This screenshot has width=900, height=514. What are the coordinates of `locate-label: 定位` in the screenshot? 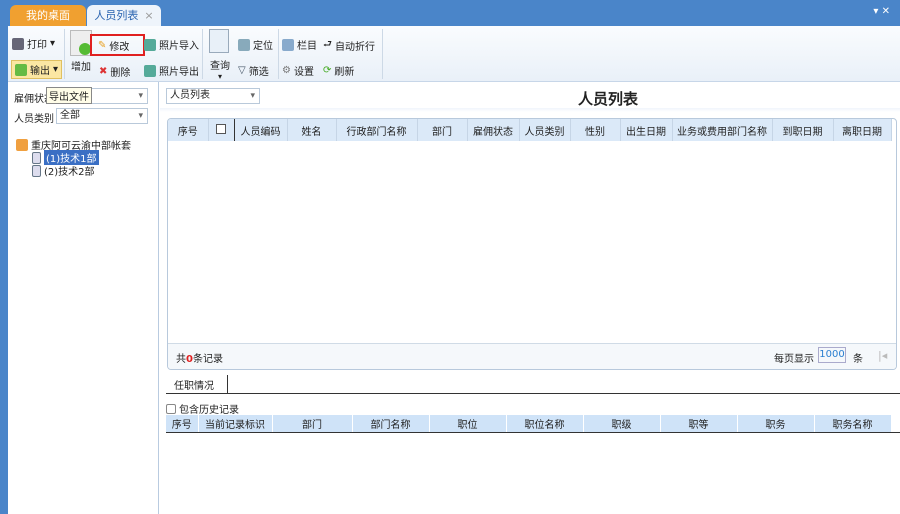 It's located at (263, 46).